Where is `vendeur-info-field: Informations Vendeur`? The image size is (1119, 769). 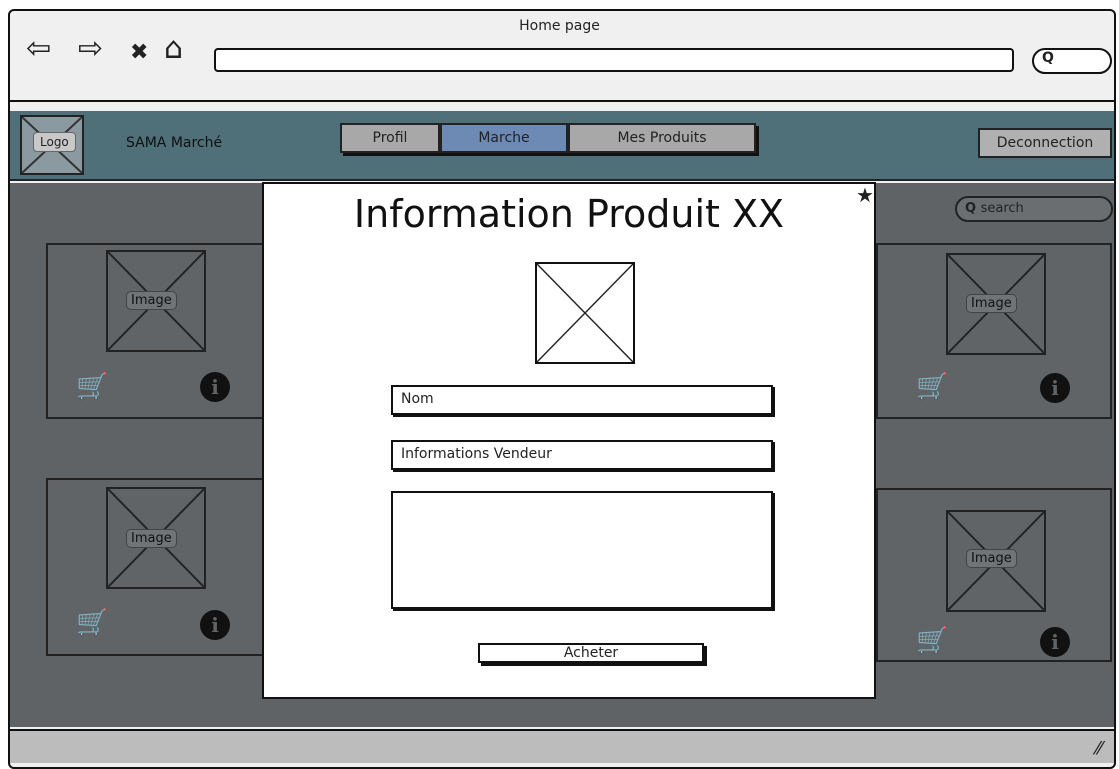 vendeur-info-field: Informations Vendeur is located at coordinates (582, 455).